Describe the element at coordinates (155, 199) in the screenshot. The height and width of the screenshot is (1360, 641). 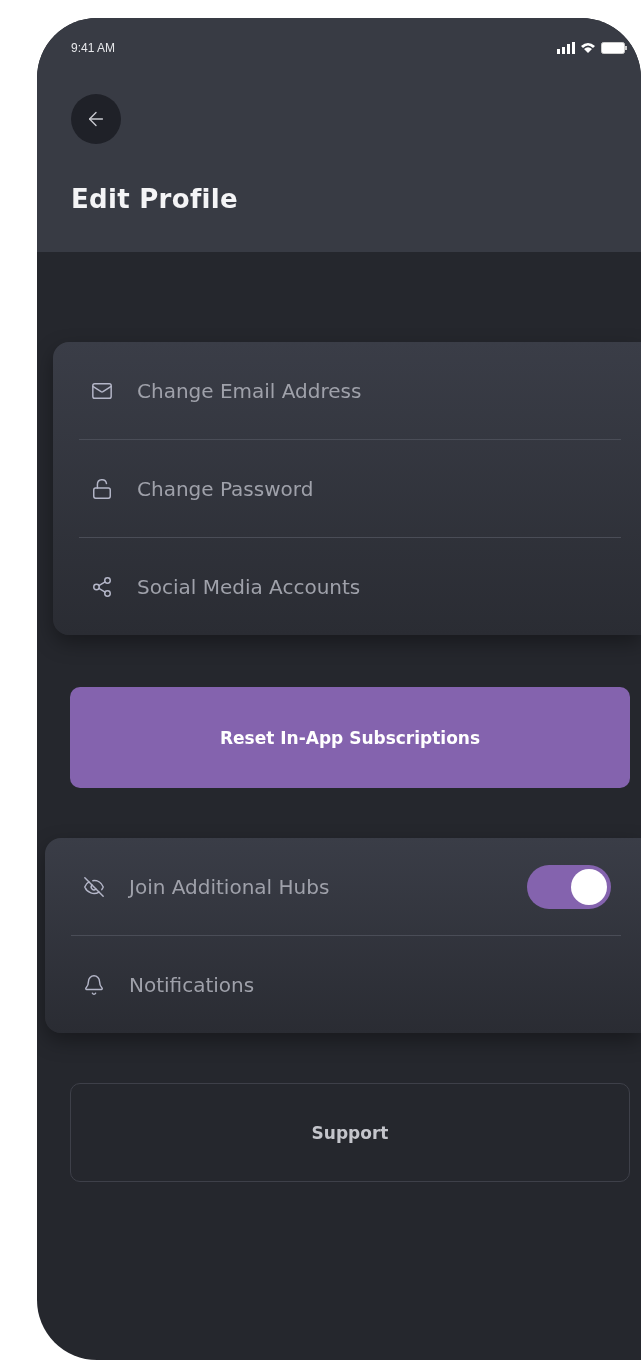
I see `page-title: Edit Profile` at that location.